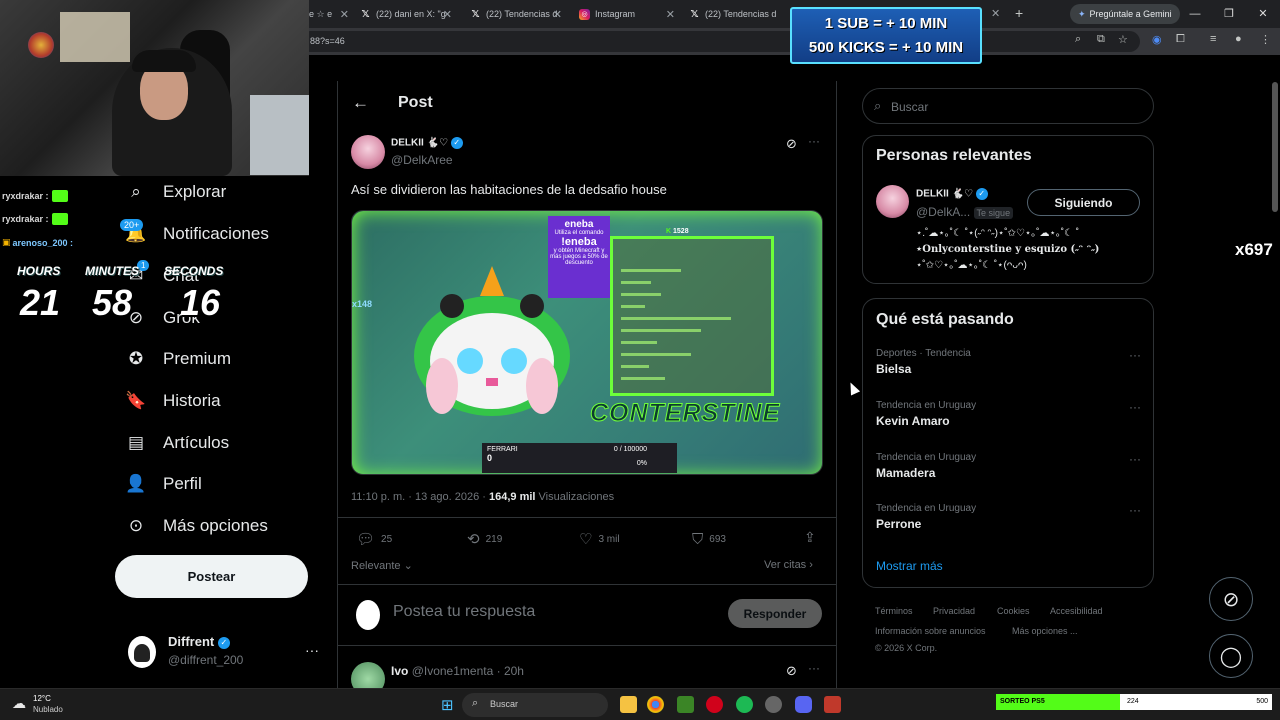 The height and width of the screenshot is (720, 1280). I want to click on footer-terms: Términos, so click(894, 611).